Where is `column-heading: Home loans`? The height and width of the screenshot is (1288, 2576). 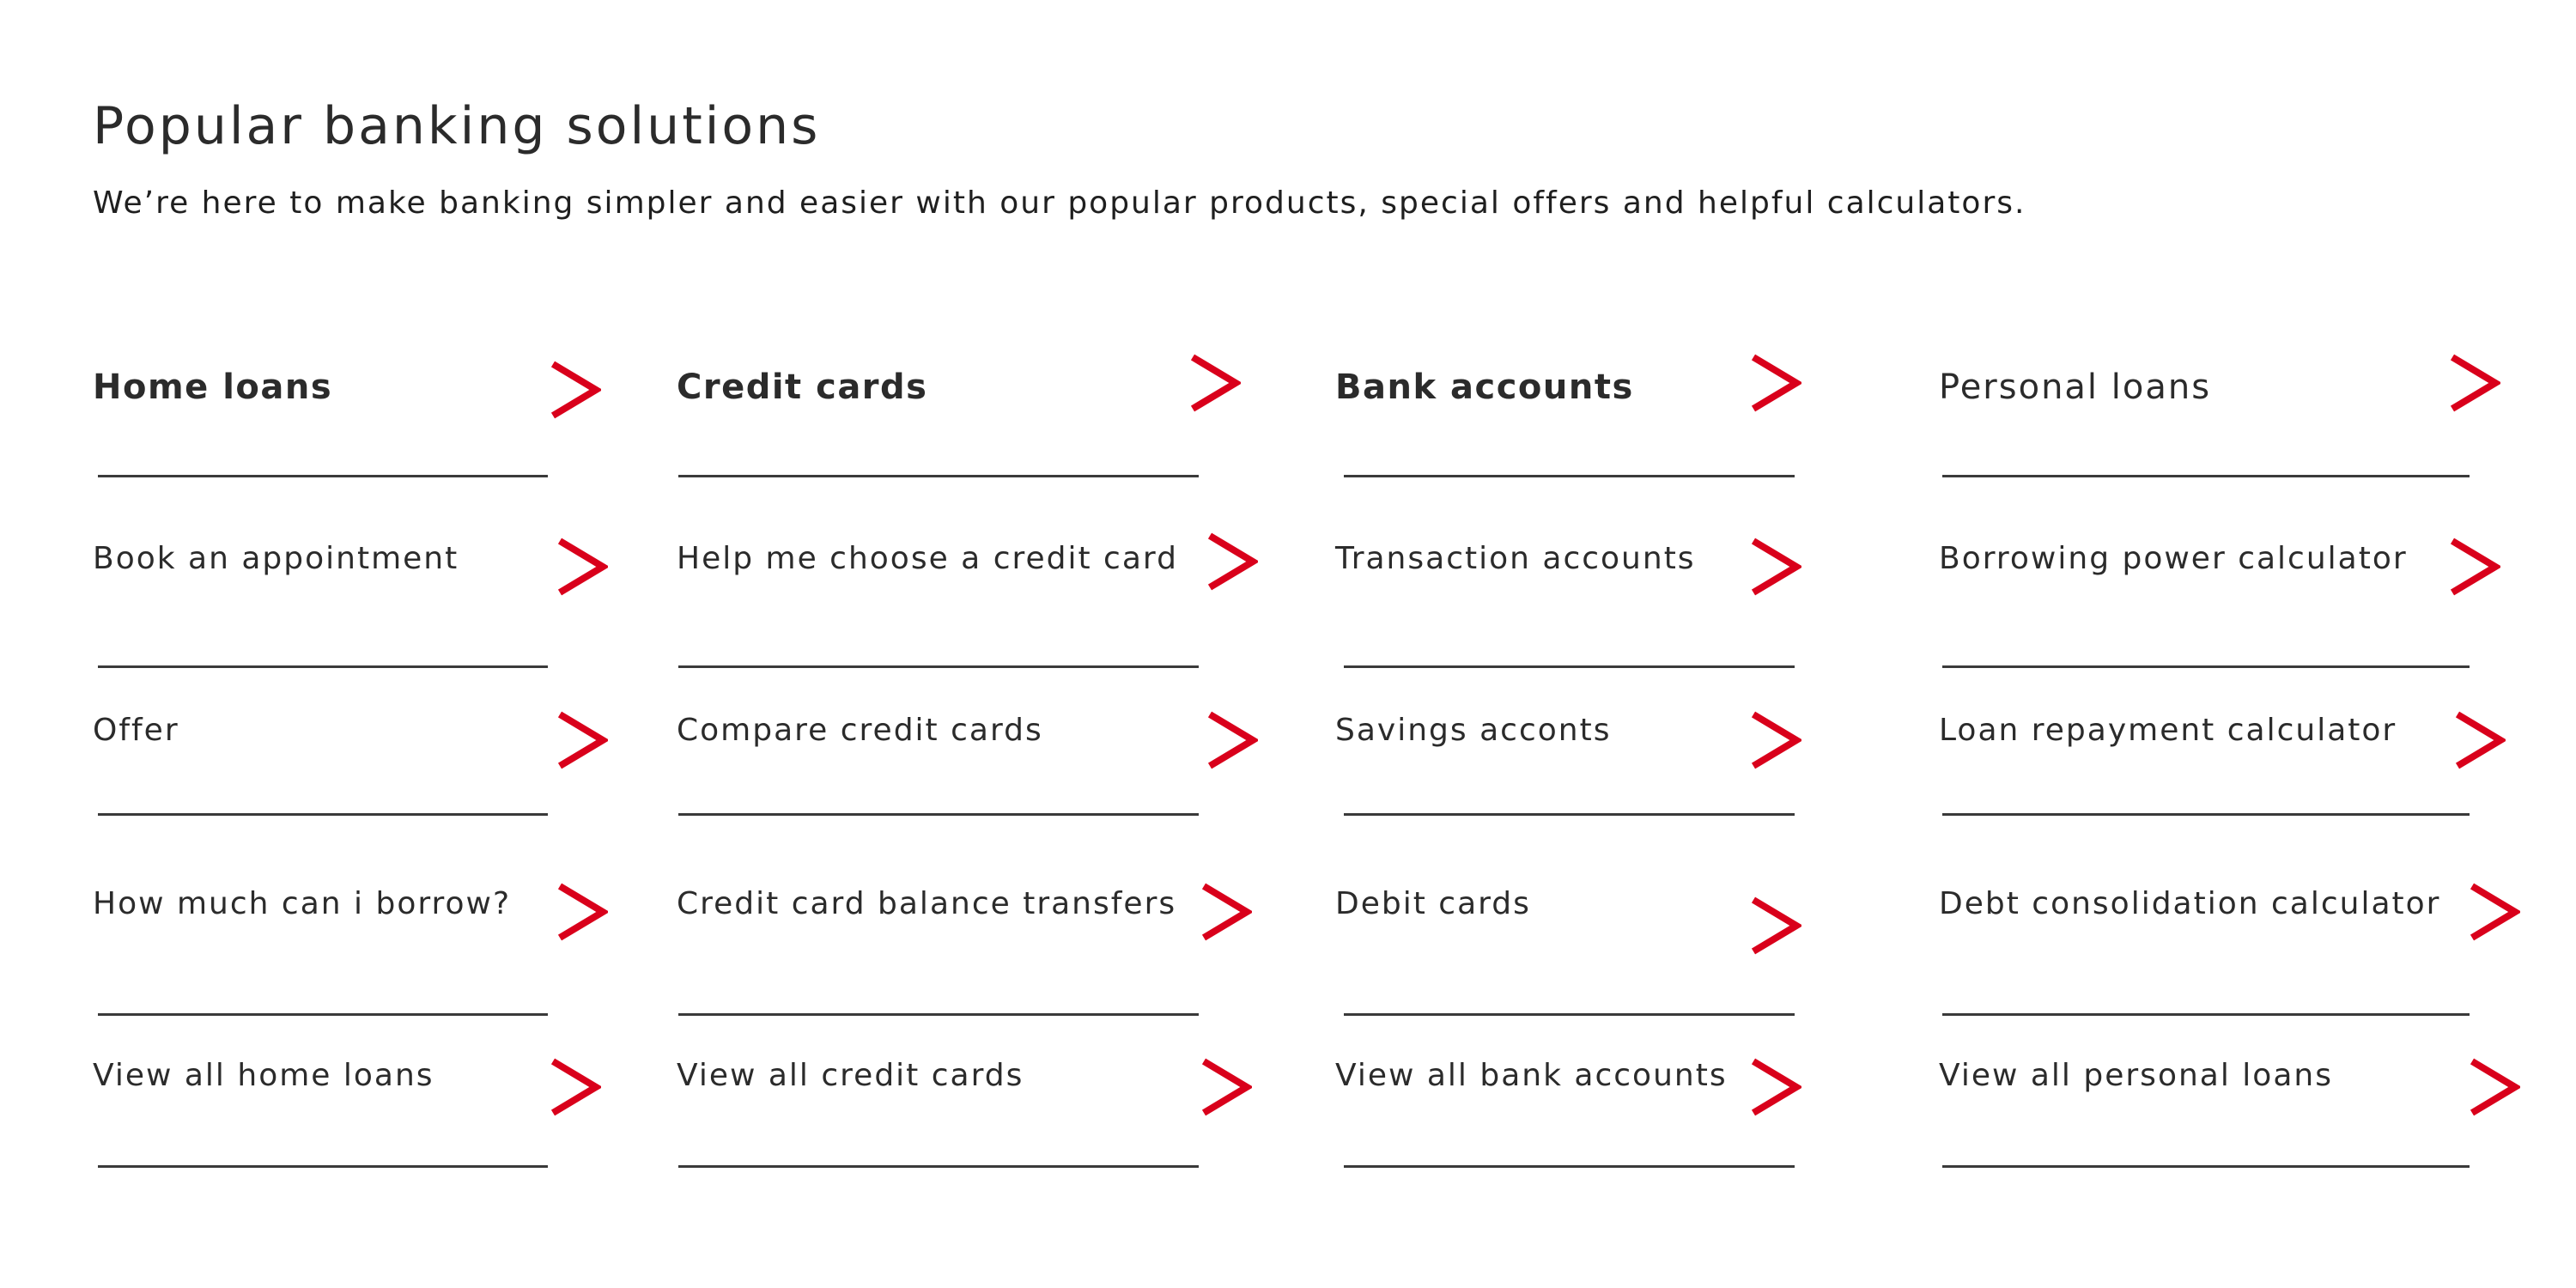
column-heading: Home loans is located at coordinates (213, 388).